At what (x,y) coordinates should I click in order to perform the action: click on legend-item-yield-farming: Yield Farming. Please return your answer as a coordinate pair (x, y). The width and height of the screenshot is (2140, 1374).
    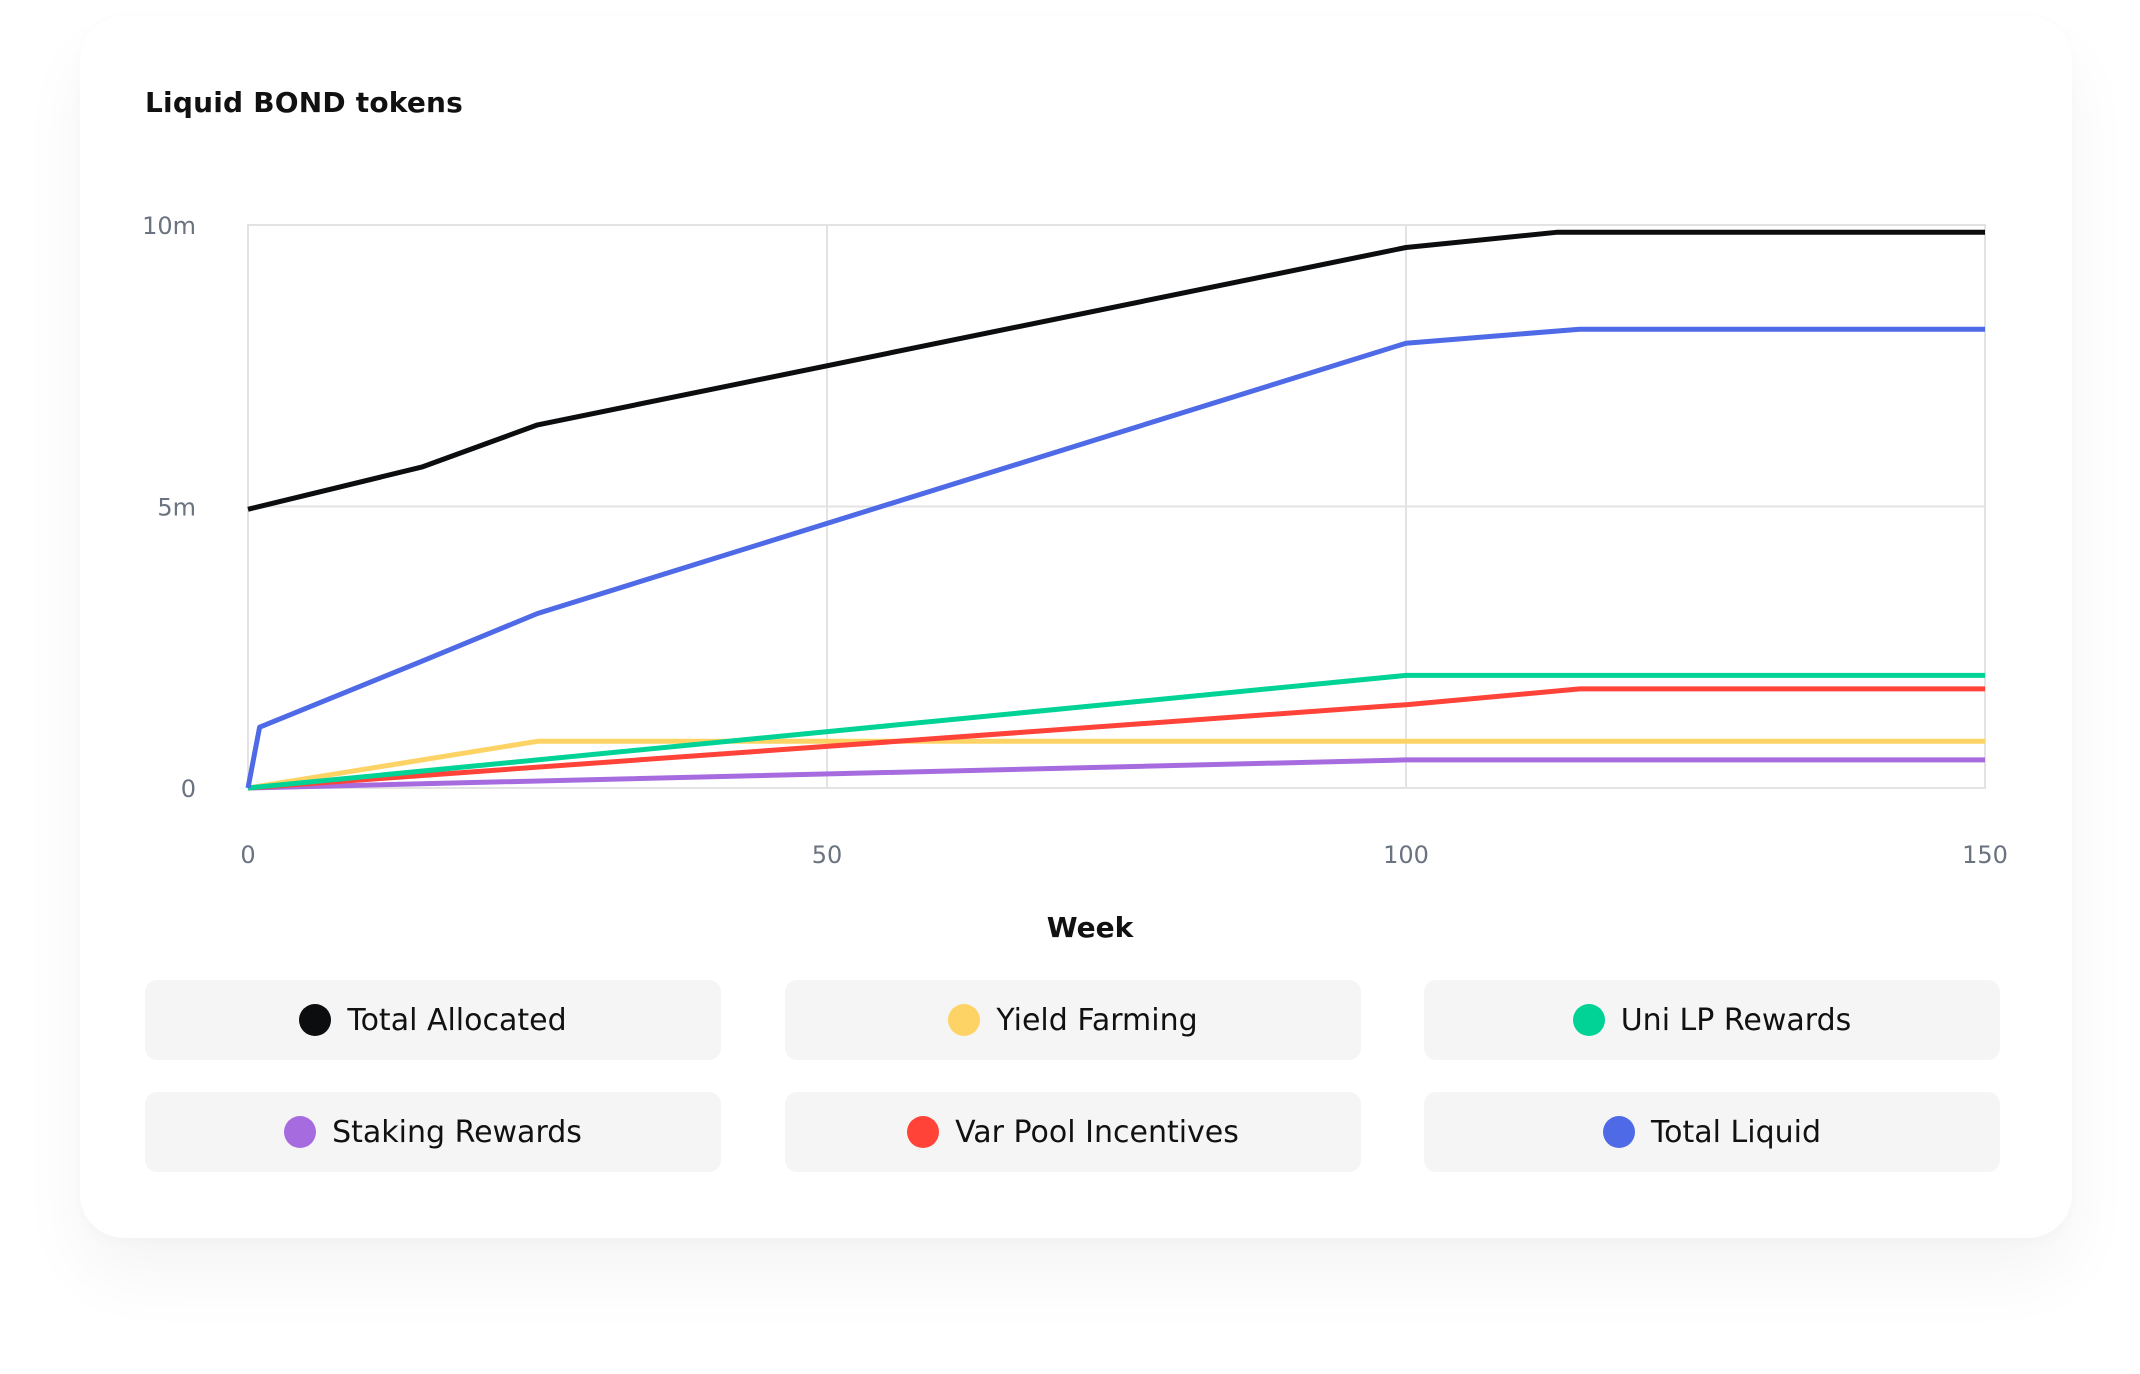
    Looking at the image, I should click on (1073, 1020).